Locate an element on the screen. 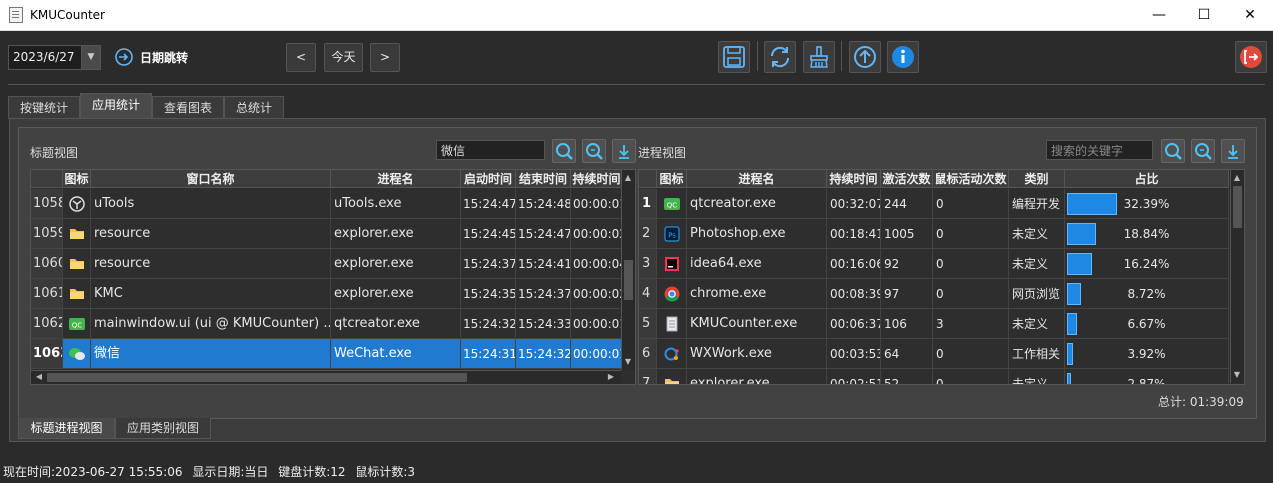  cell-start: 15:24:37 is located at coordinates (488, 264).